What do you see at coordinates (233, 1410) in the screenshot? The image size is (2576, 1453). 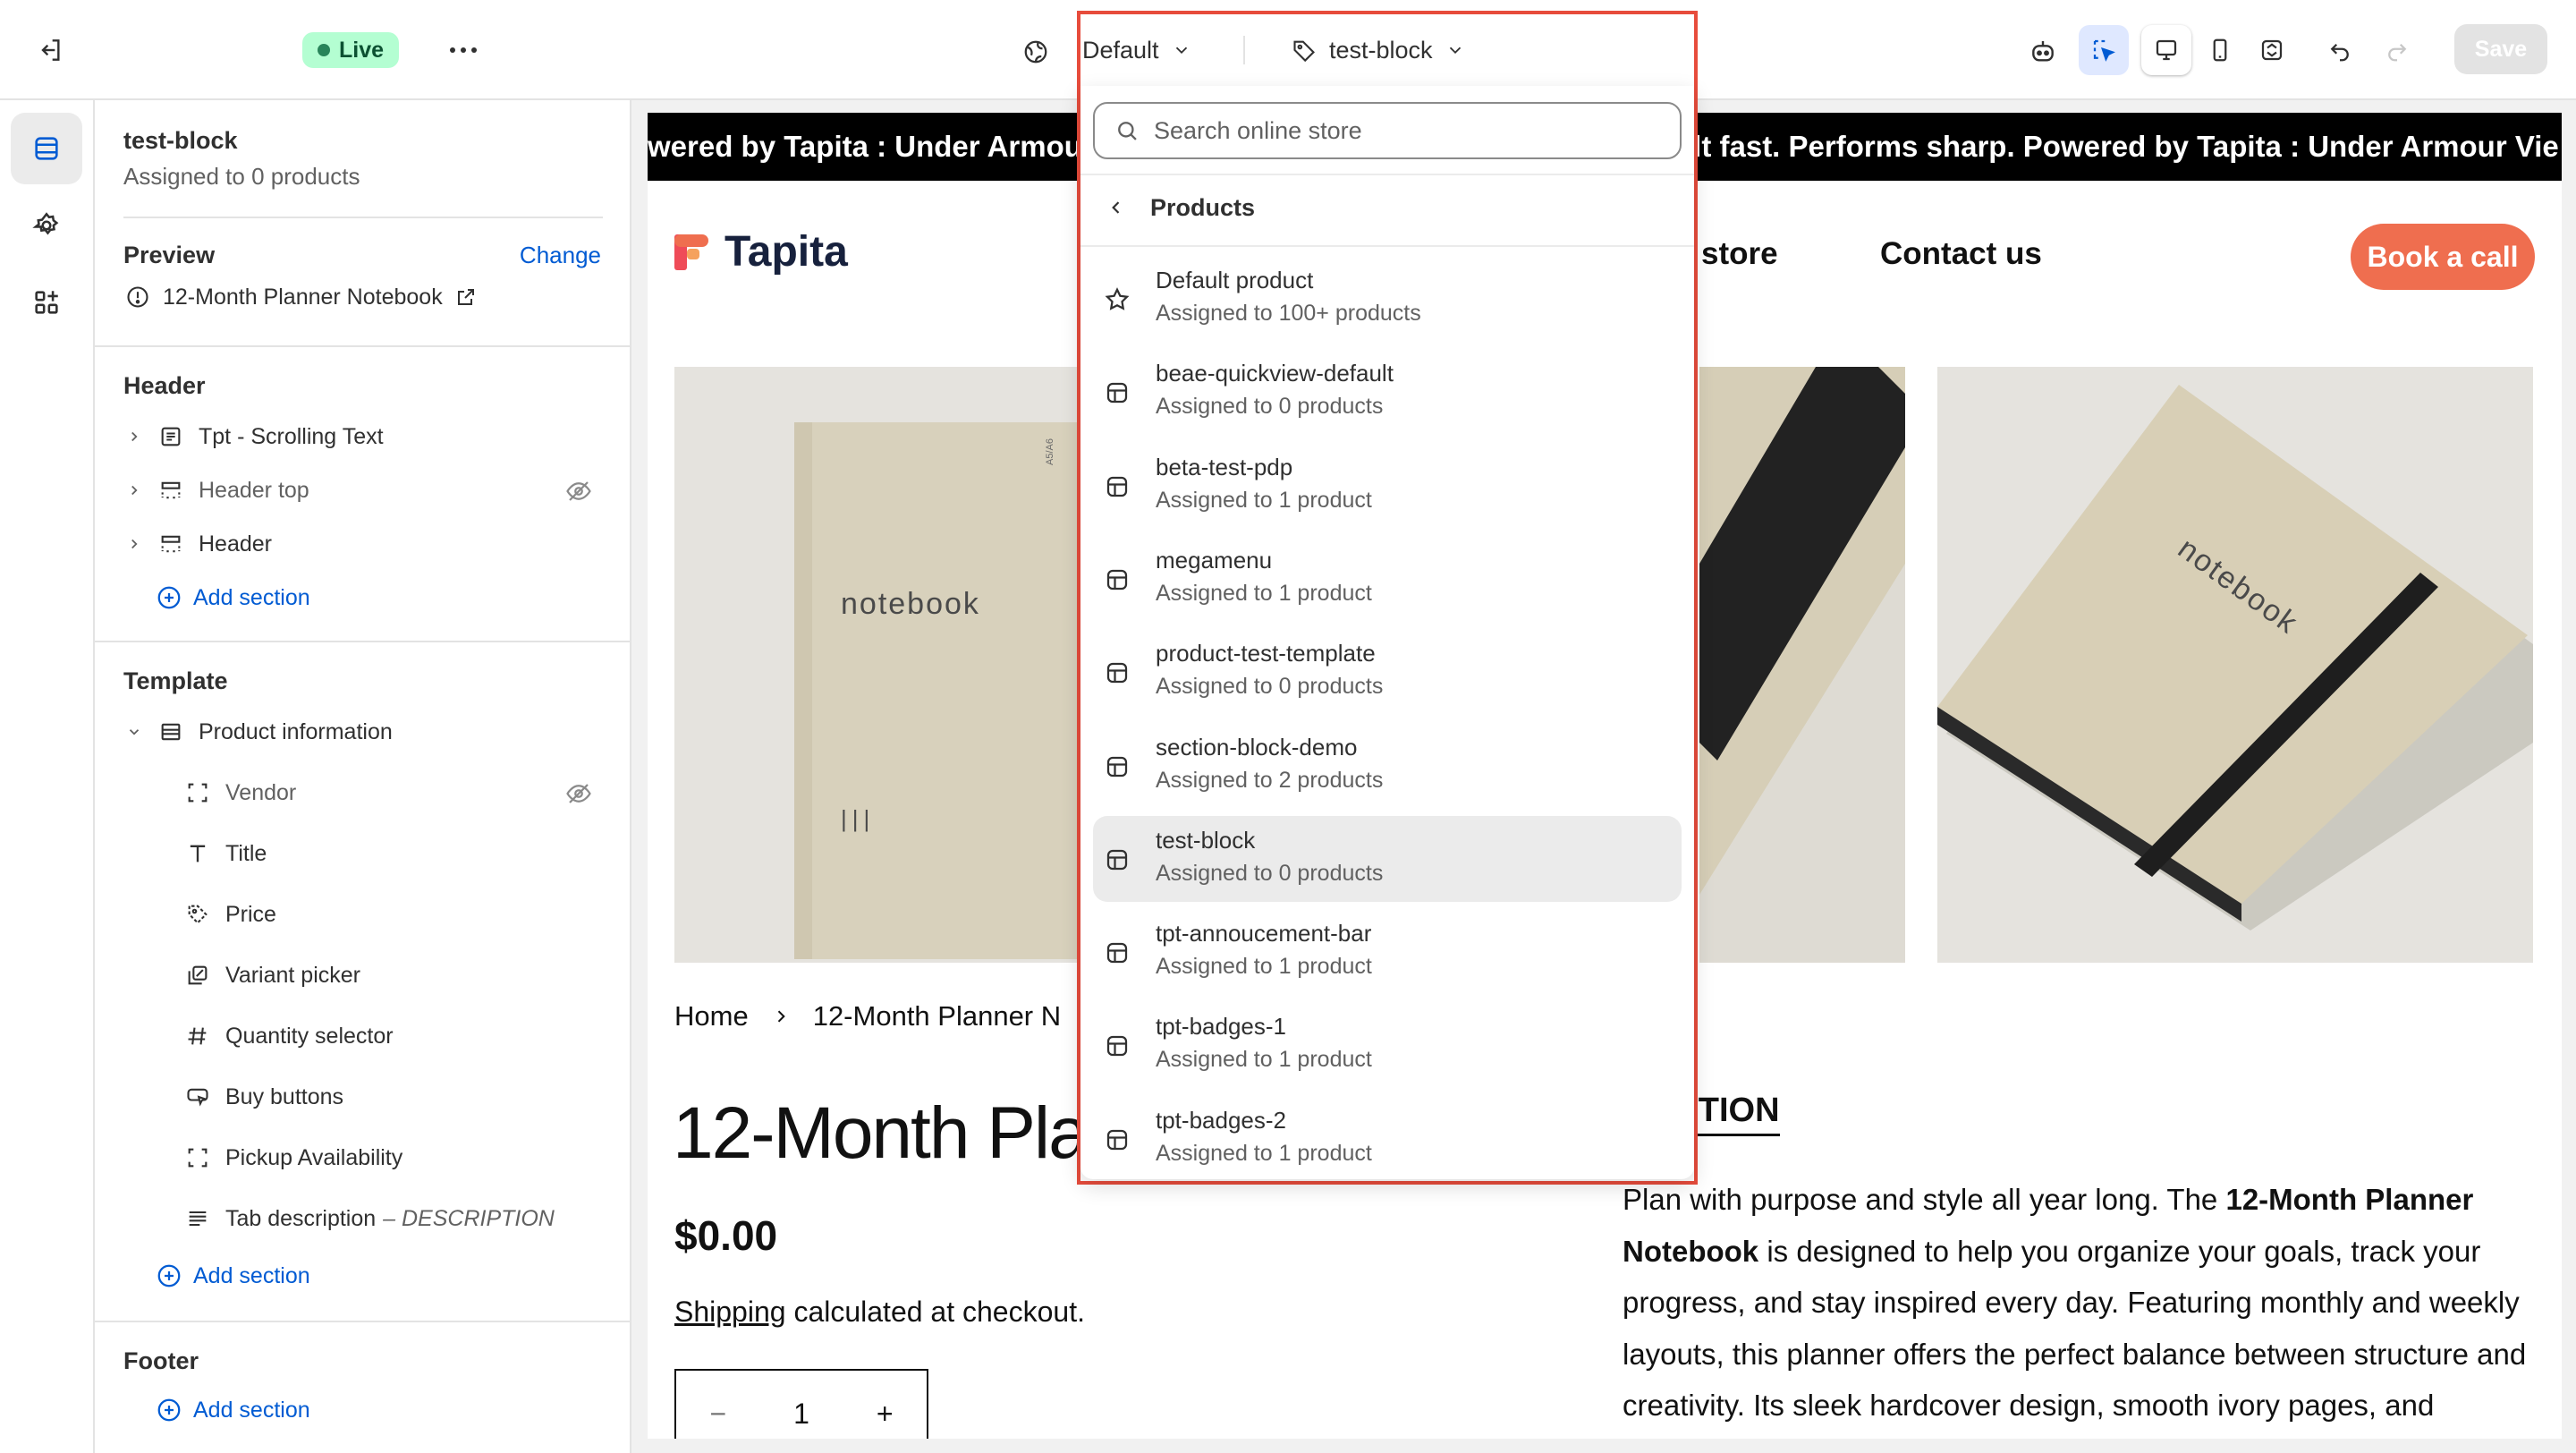 I see `add-section-footer-button: Add section` at bounding box center [233, 1410].